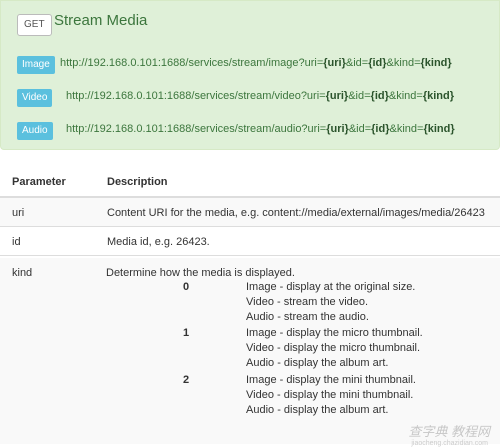 The width and height of the screenshot is (500, 447). I want to click on kind-option-value: 2, so click(186, 380).